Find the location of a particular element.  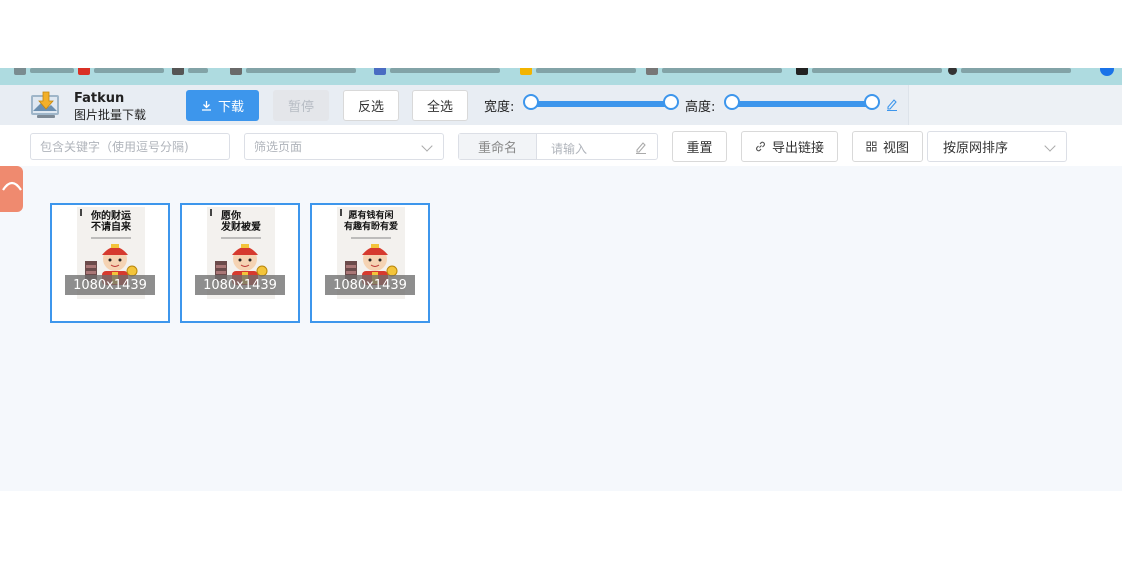

download-button: 下载 is located at coordinates (222, 105).